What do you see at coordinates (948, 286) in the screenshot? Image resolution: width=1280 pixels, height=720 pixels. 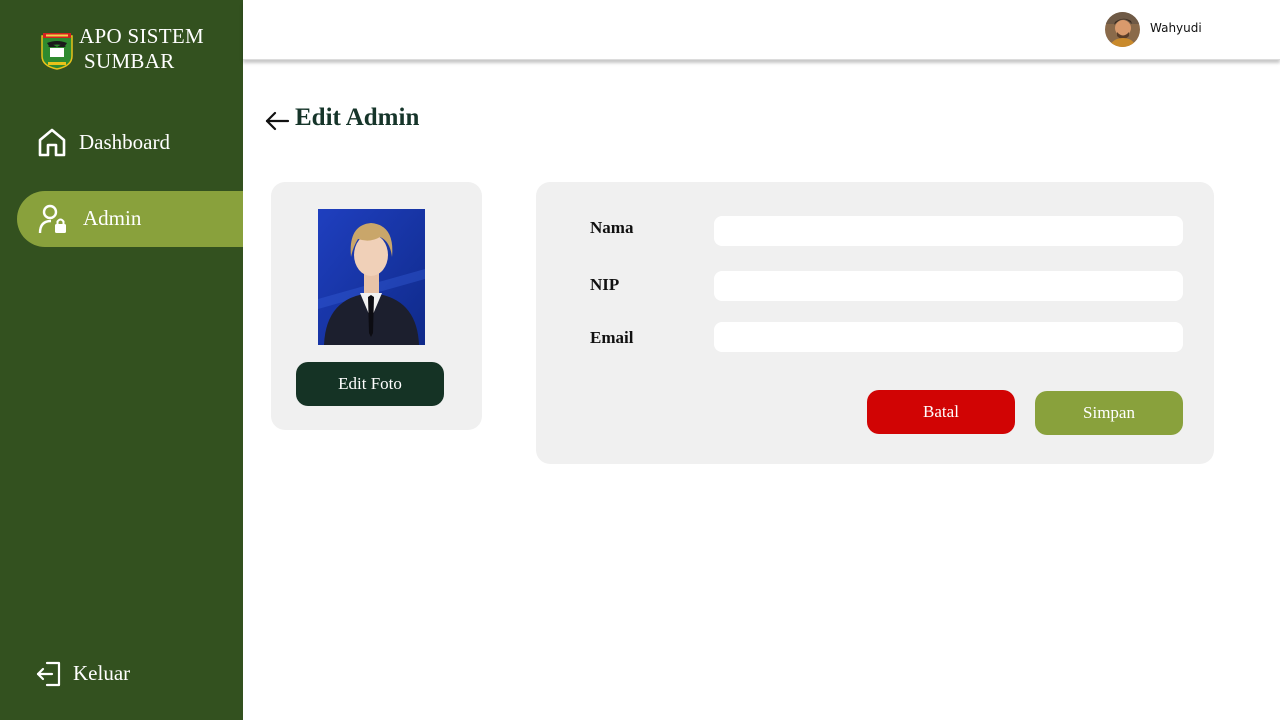 I see `nip-field` at bounding box center [948, 286].